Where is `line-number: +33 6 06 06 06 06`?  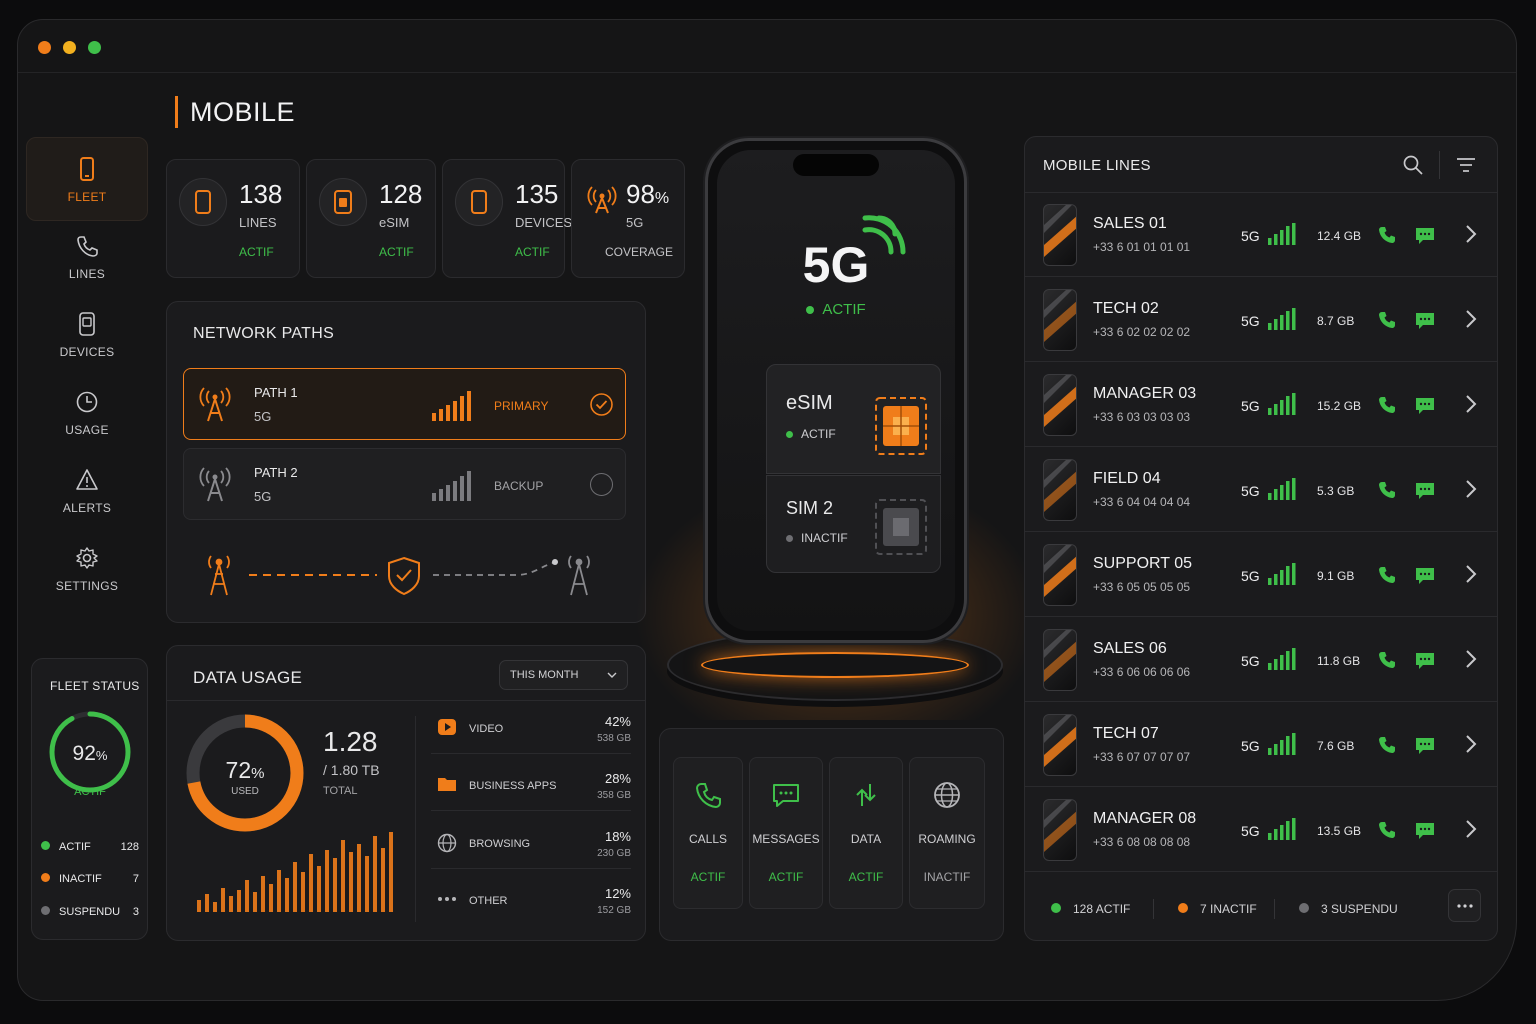 line-number: +33 6 06 06 06 06 is located at coordinates (1142, 672).